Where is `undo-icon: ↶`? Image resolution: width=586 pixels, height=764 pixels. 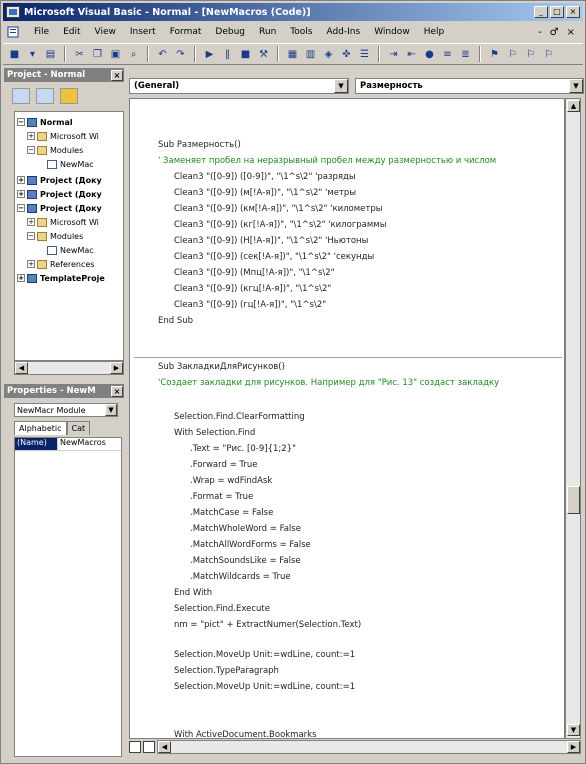
undo-icon: ↶ is located at coordinates (162, 54).